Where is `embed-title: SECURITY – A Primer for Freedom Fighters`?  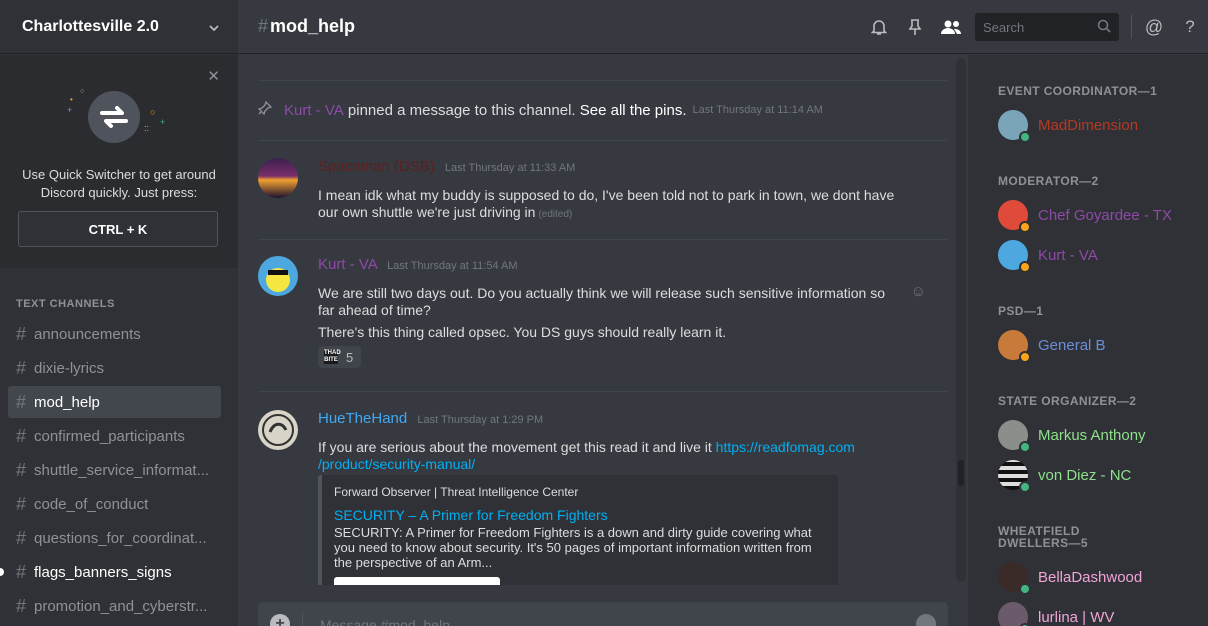 embed-title: SECURITY – A Primer for Freedom Fighters is located at coordinates (580, 515).